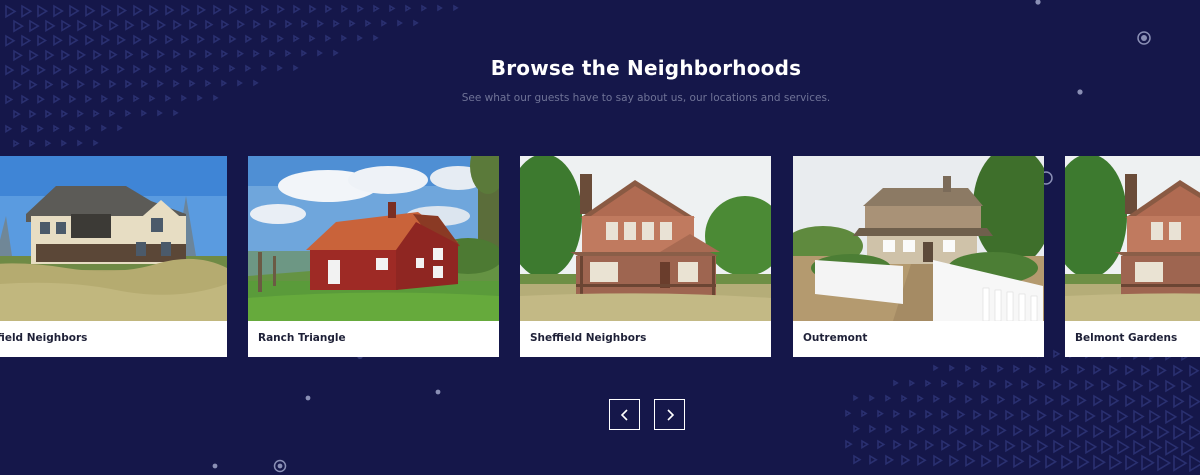  I want to click on carousel-prev-button, so click(624, 414).